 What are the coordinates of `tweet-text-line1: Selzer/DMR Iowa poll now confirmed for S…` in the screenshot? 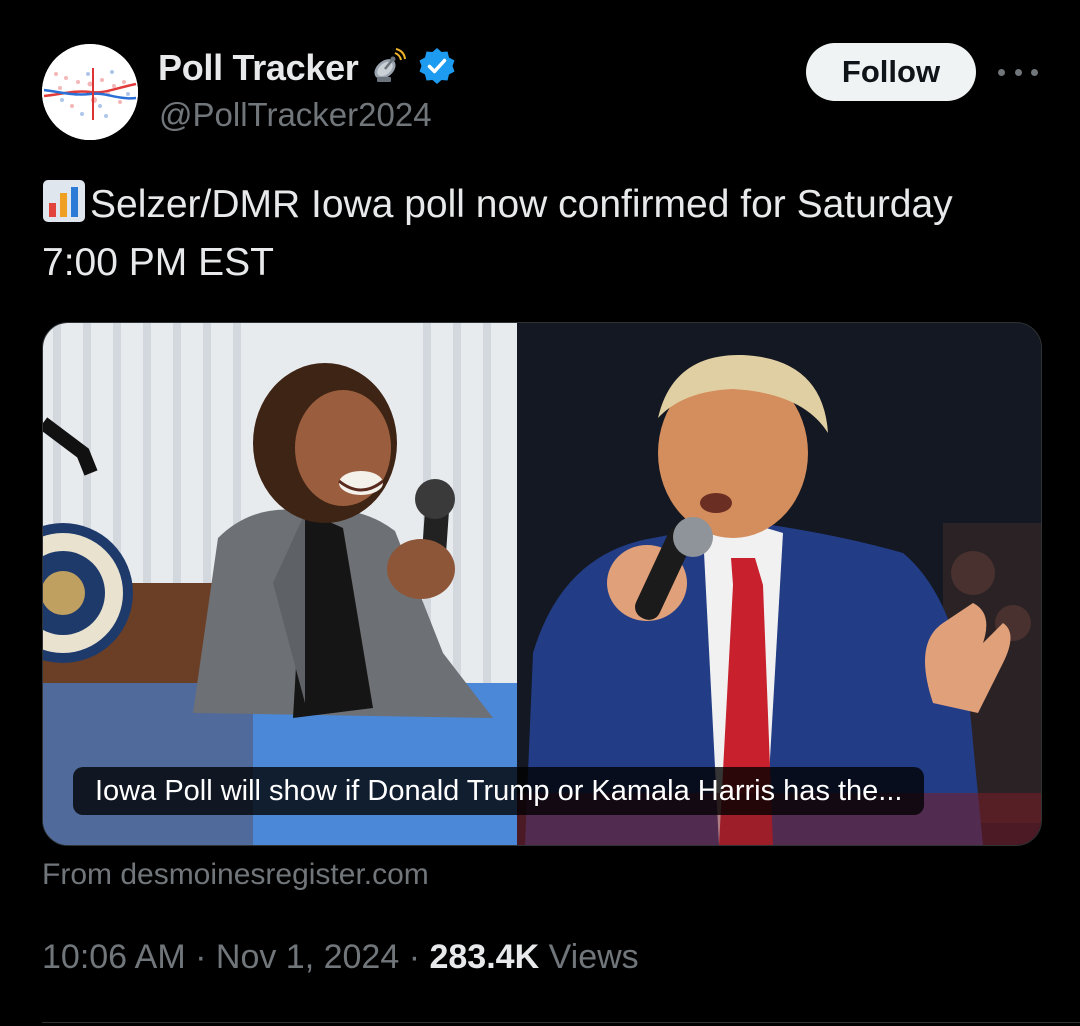 It's located at (521, 204).